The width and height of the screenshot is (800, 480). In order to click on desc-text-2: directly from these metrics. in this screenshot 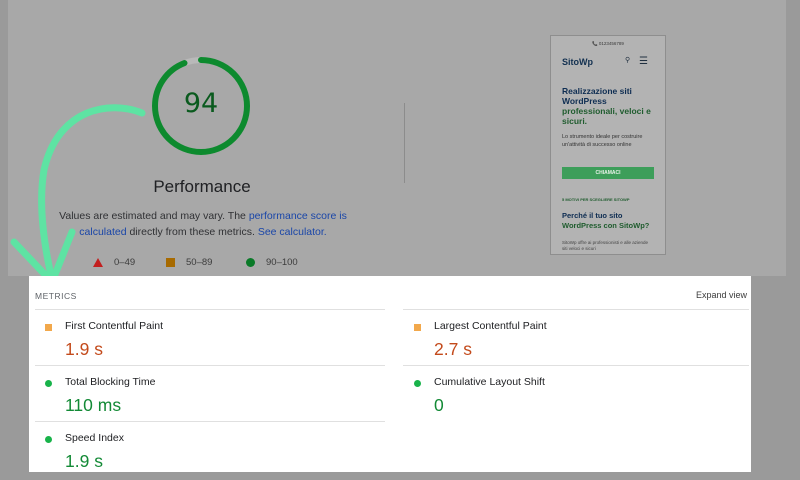, I will do `click(192, 232)`.